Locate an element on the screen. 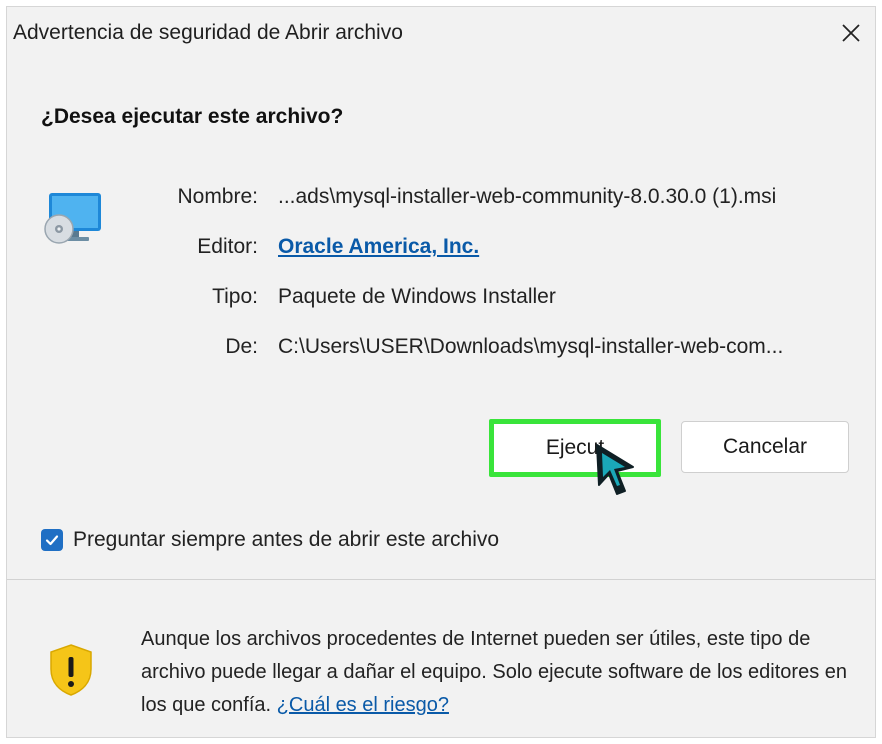 The width and height of the screenshot is (882, 744). divider is located at coordinates (441, 579).